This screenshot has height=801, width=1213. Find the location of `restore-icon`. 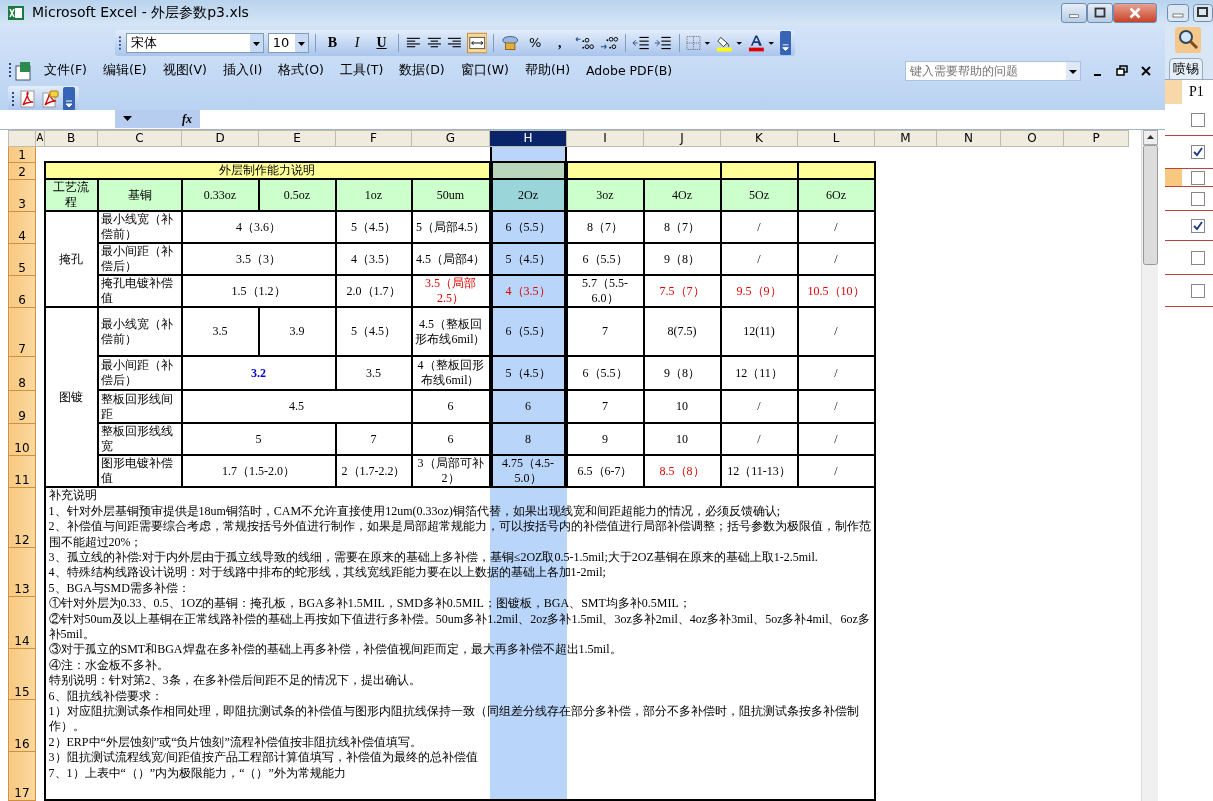

restore-icon is located at coordinates (1122, 70).